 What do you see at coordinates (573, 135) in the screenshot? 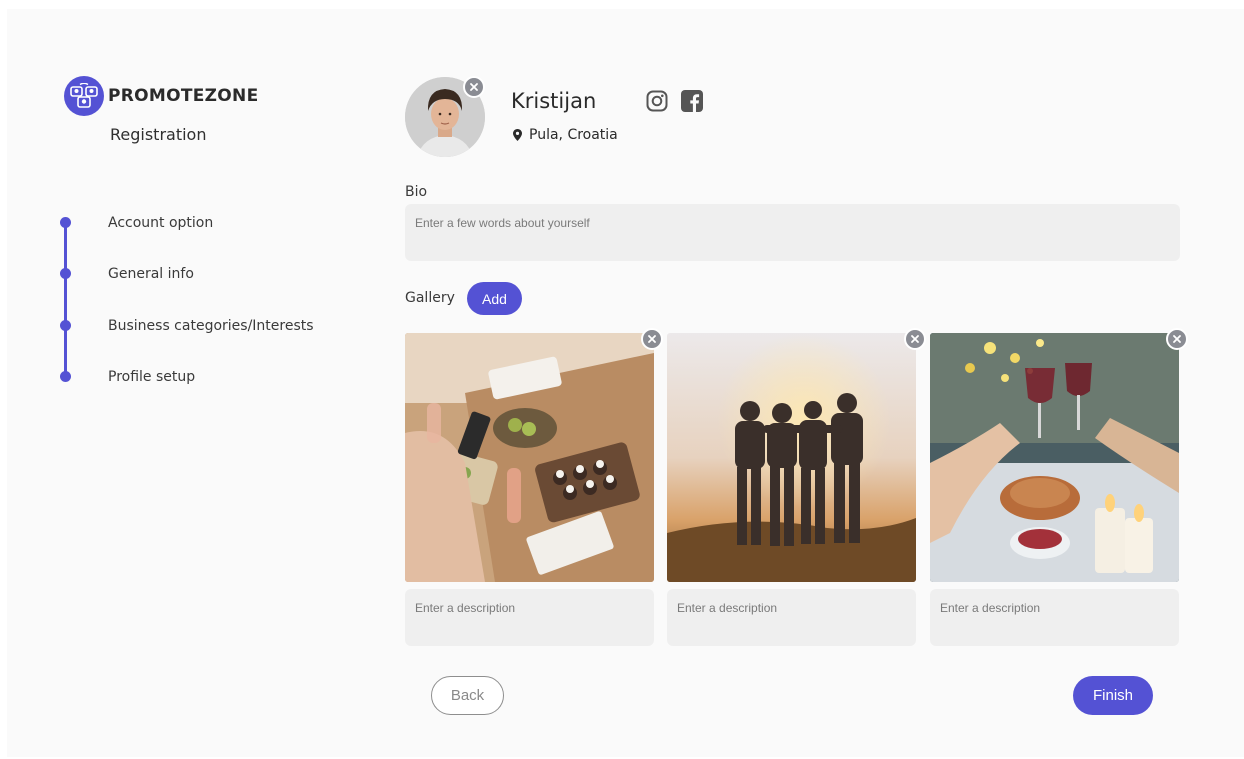
I see `location-text: Pula, Croatia` at bounding box center [573, 135].